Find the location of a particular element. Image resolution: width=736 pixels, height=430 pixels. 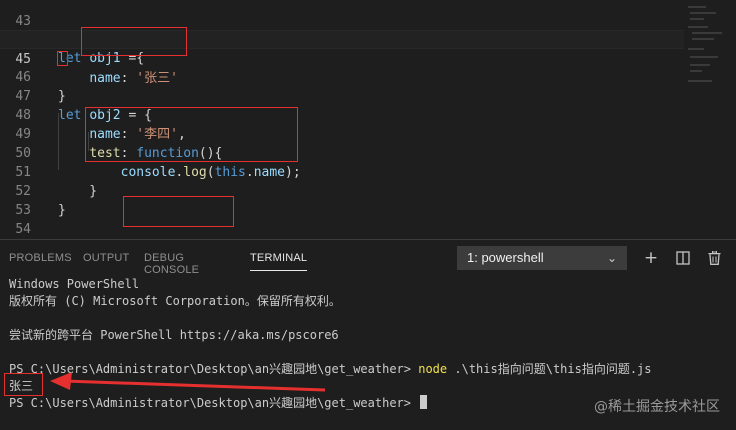

split-terminal-icon is located at coordinates (683, 258).